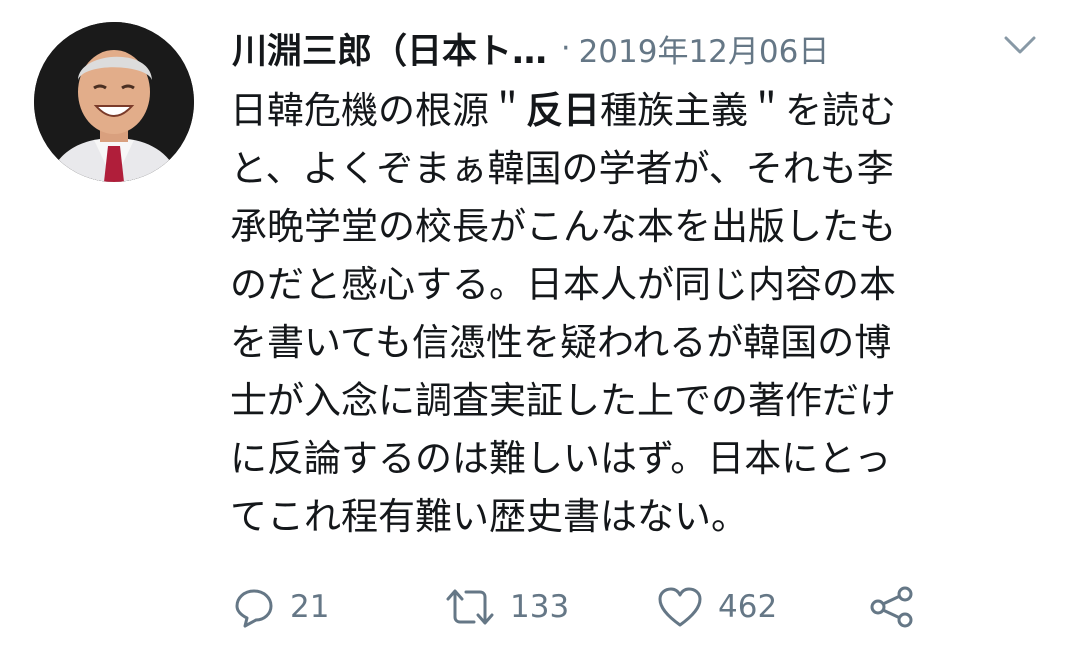 The width and height of the screenshot is (1080, 648). Describe the element at coordinates (540, 607) in the screenshot. I see `retweet-count: 133` at that location.